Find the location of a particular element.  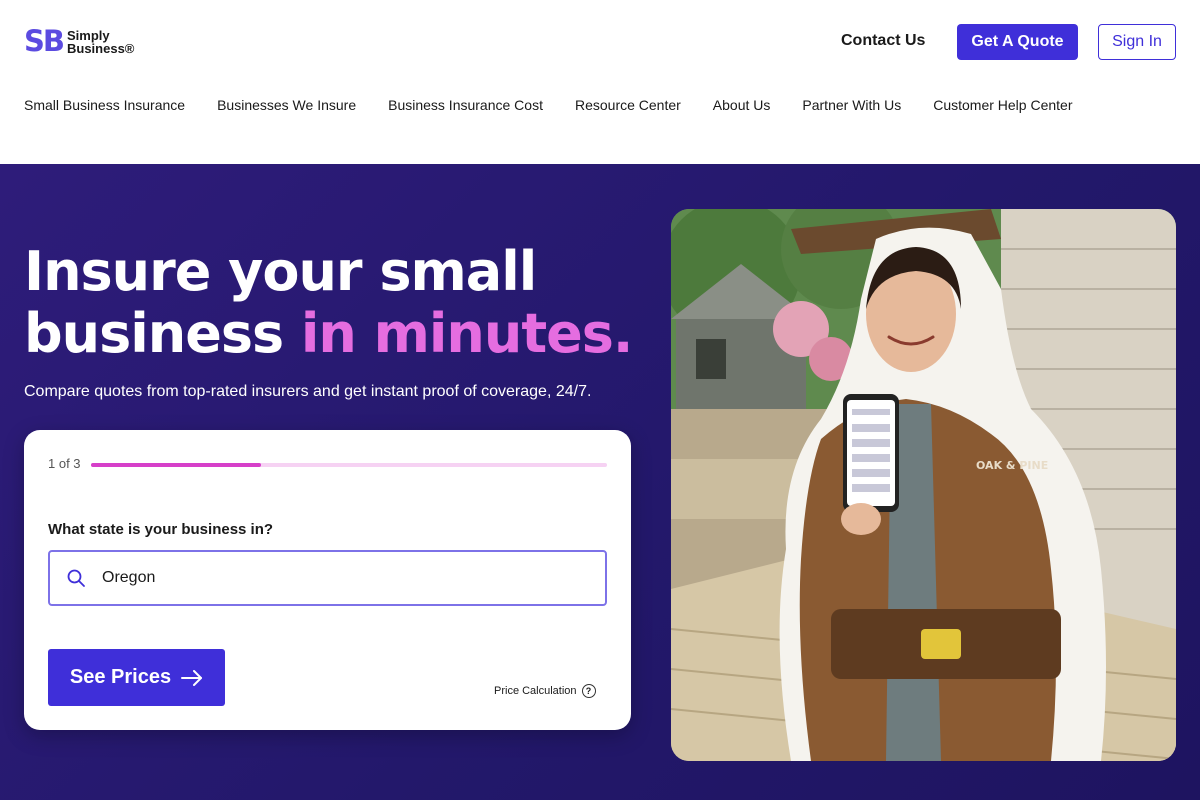

price-calculation-label: Price Calculation is located at coordinates (535, 691).